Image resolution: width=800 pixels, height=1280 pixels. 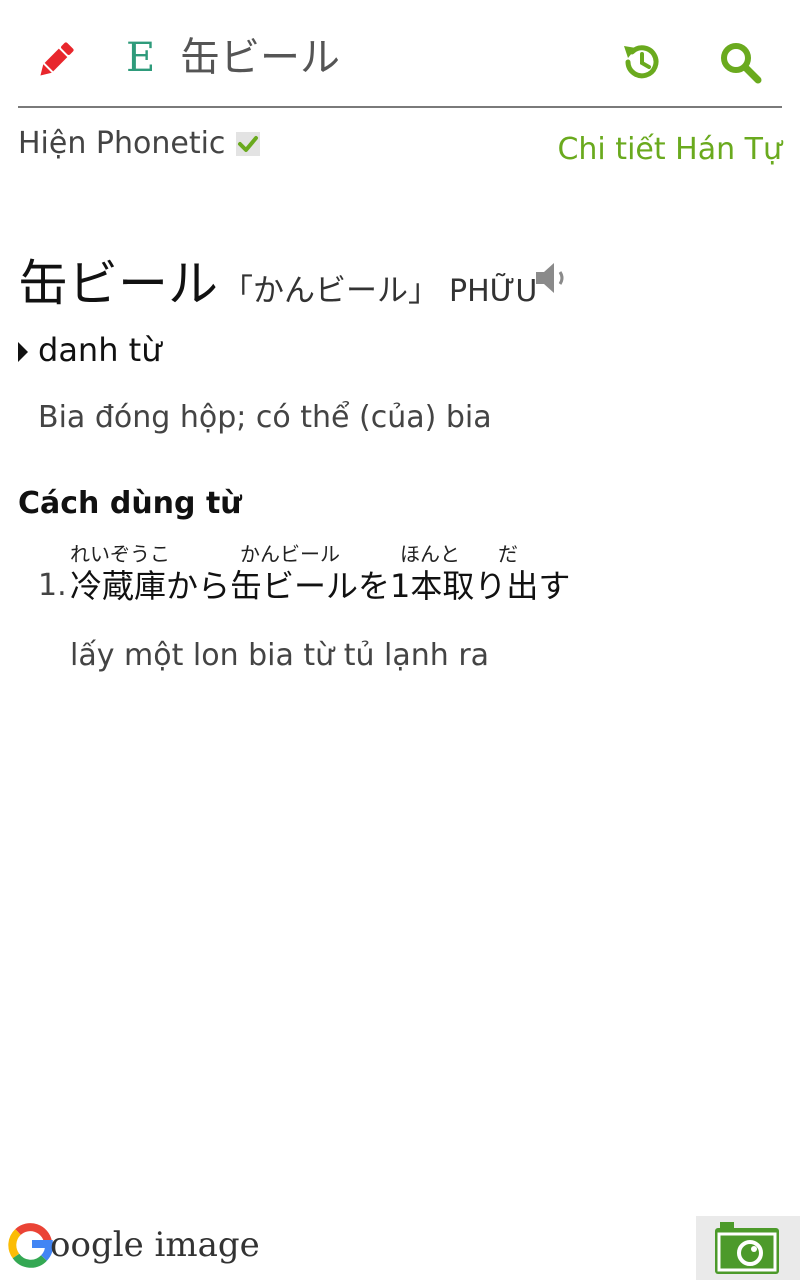 I want to click on camera-icon, so click(x=747, y=1248).